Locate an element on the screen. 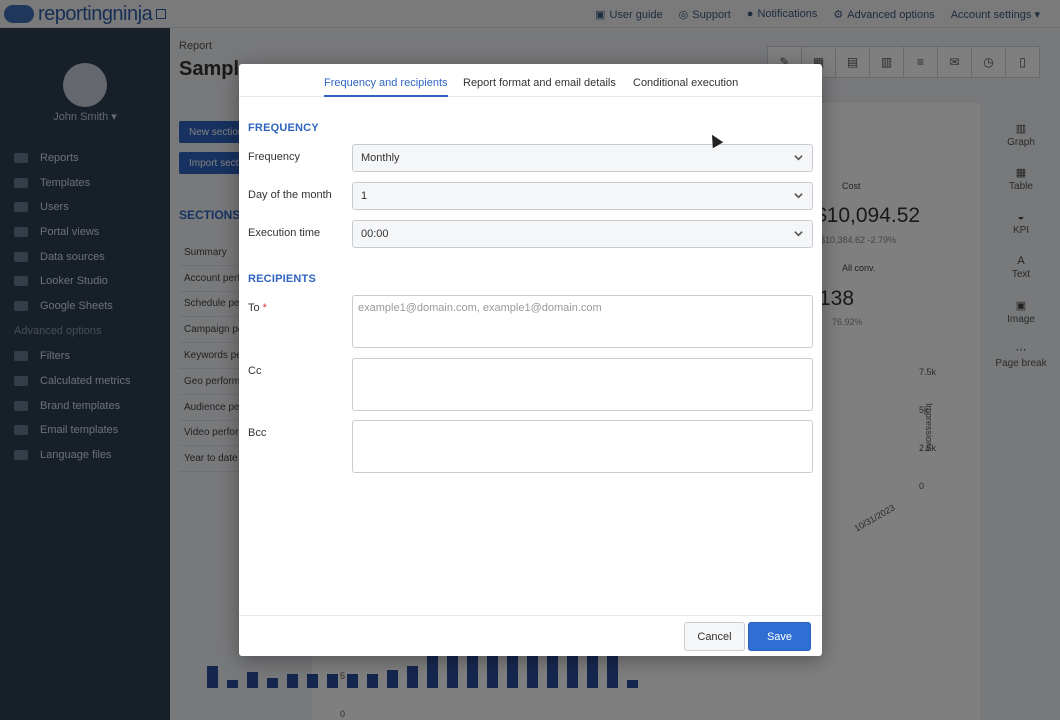 The width and height of the screenshot is (1060, 720). bcc-field is located at coordinates (582, 446).